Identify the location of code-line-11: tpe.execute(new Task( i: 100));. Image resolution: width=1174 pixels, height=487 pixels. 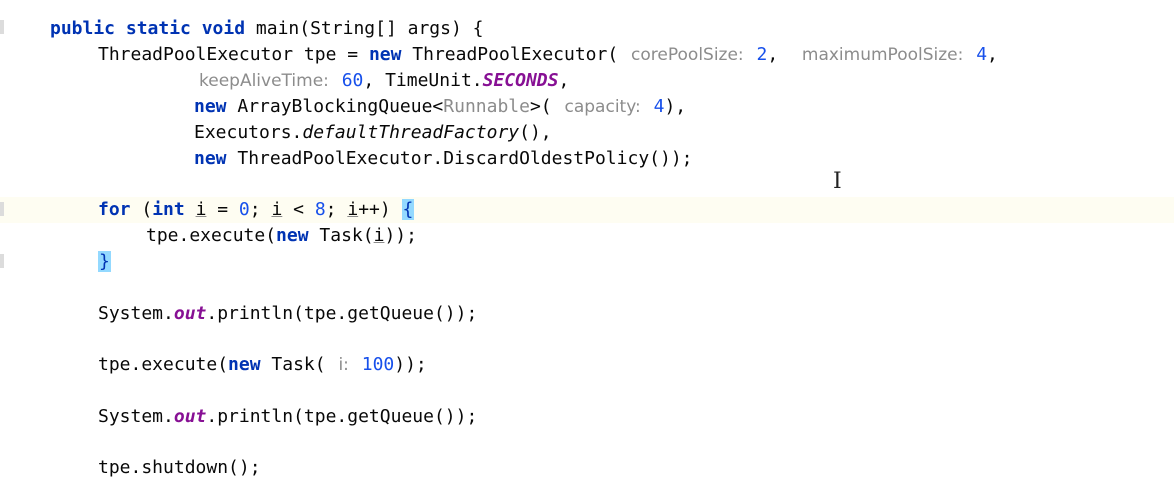
(262, 365).